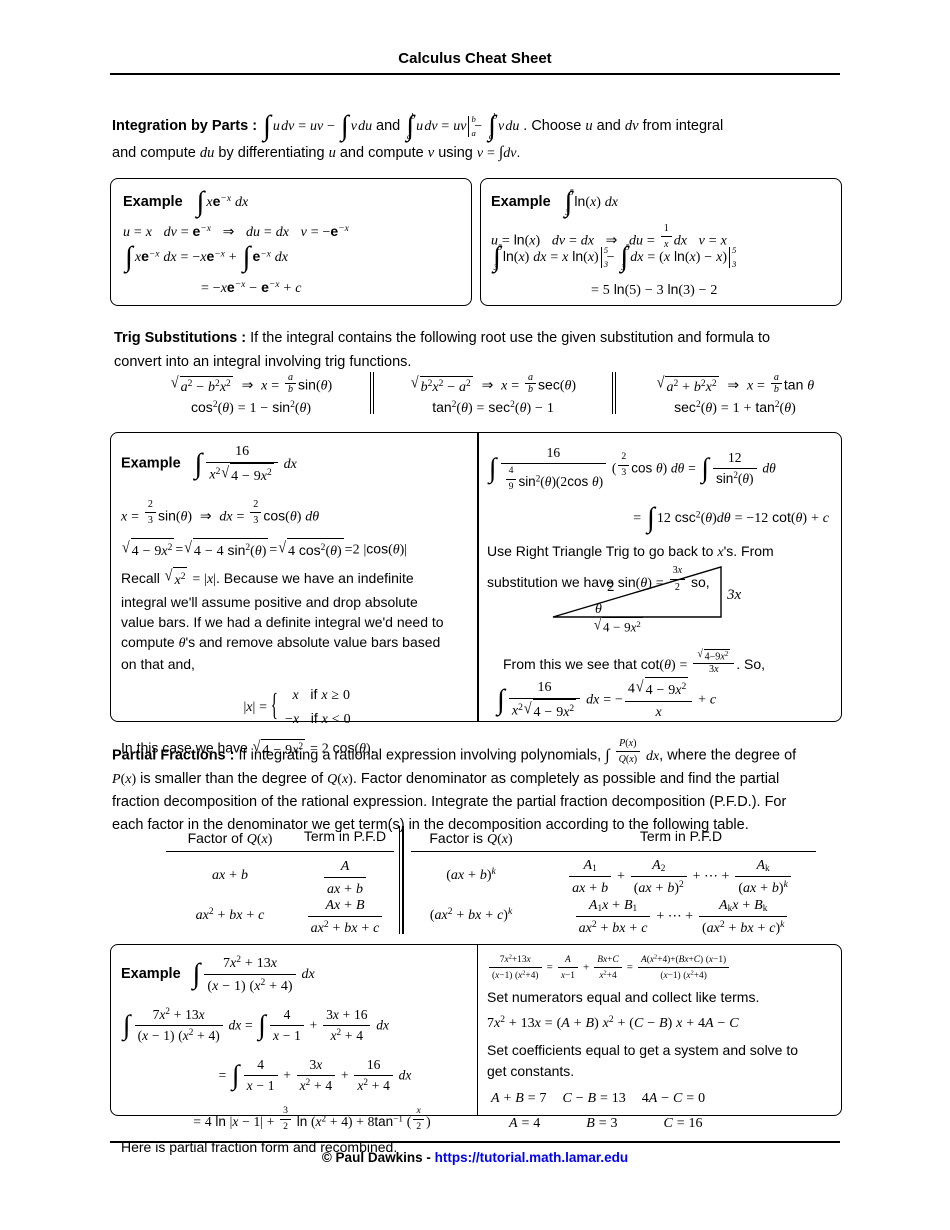 The width and height of the screenshot is (950, 1230). I want to click on example-label-trigsub: Example, so click(151, 463).